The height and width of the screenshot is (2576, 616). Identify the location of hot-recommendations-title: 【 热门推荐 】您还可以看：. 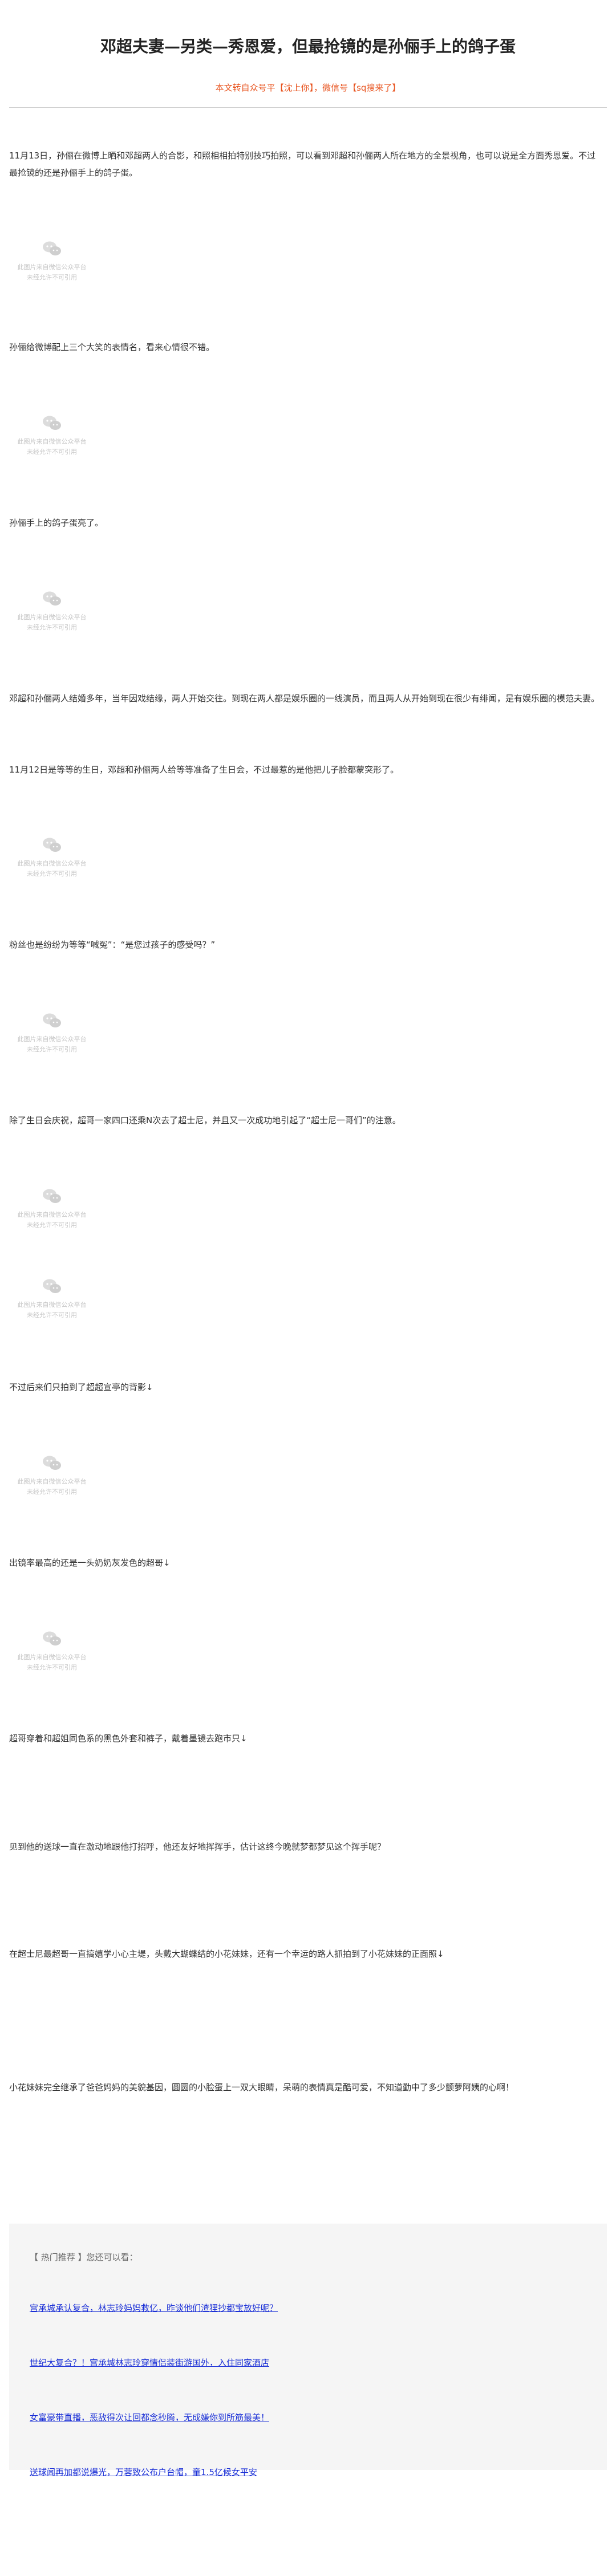
(84, 2257).